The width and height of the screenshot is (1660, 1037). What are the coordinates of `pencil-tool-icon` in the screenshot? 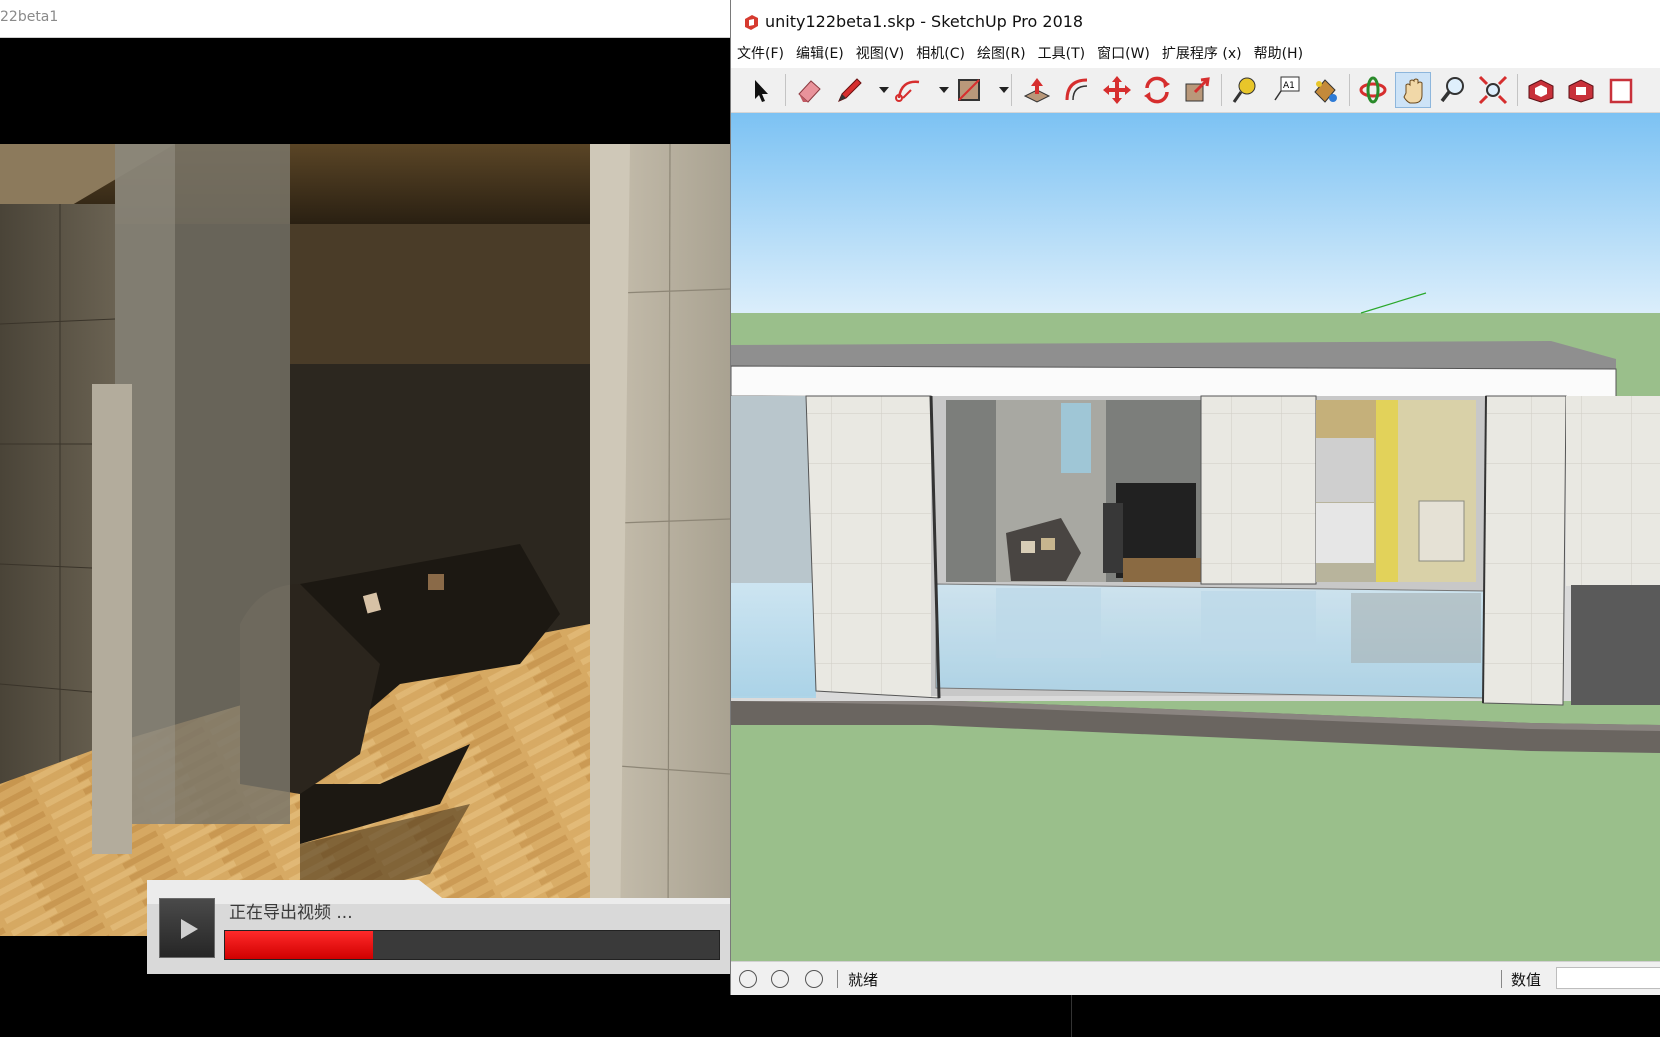 It's located at (849, 90).